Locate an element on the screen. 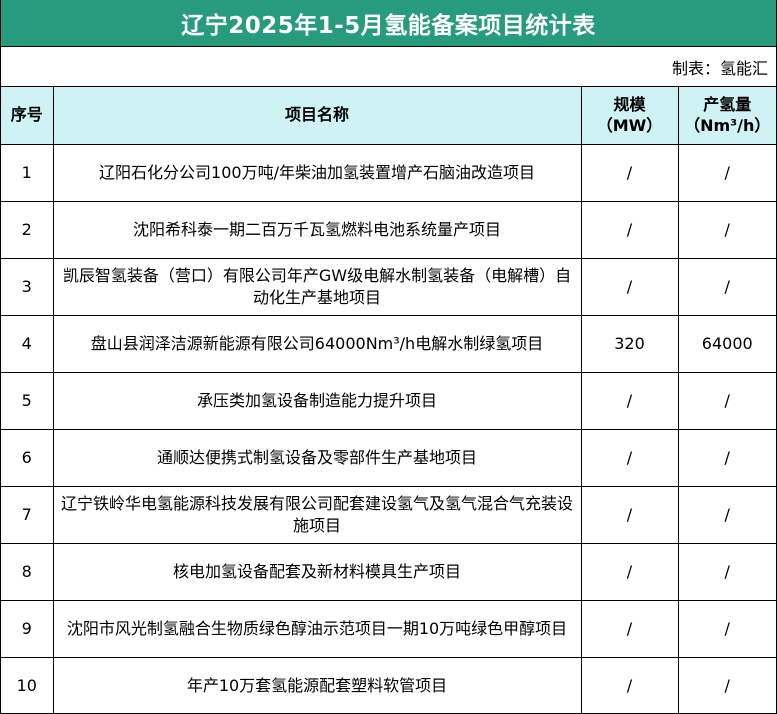 The width and height of the screenshot is (777, 714). table-row: 6 通顺达便携式制氢设备及零部件生产基地项目 / / is located at coordinates (388, 457).